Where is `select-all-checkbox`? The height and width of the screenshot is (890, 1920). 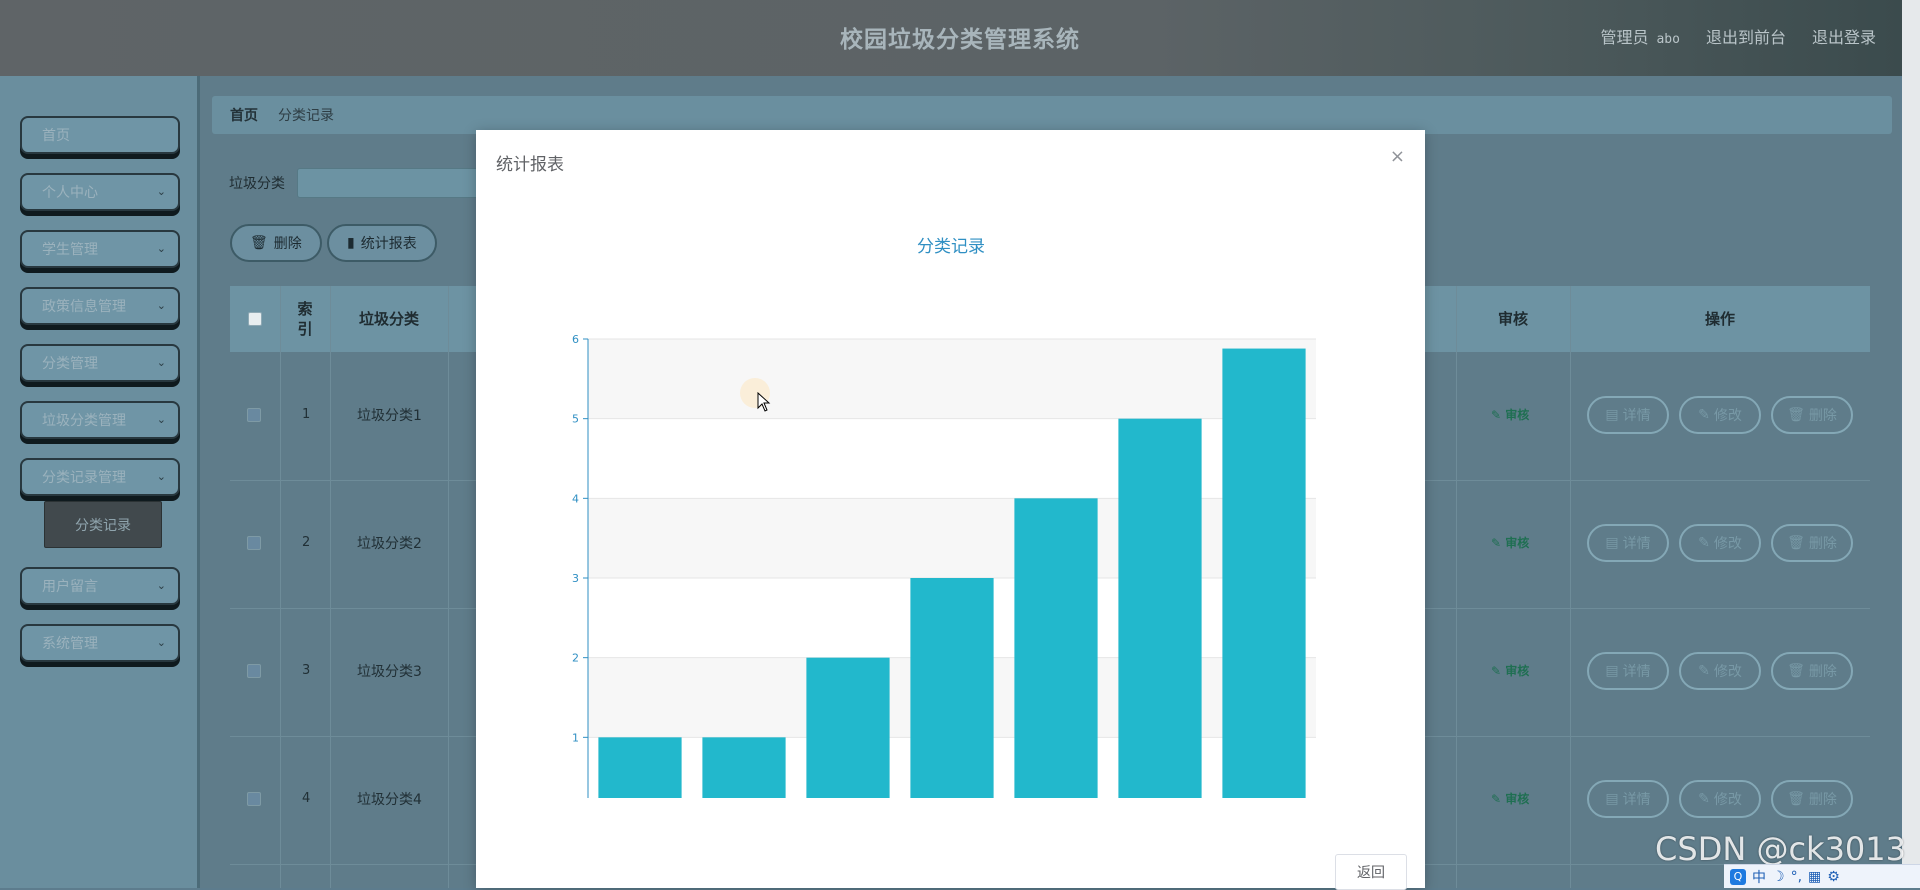
select-all-checkbox is located at coordinates (255, 319).